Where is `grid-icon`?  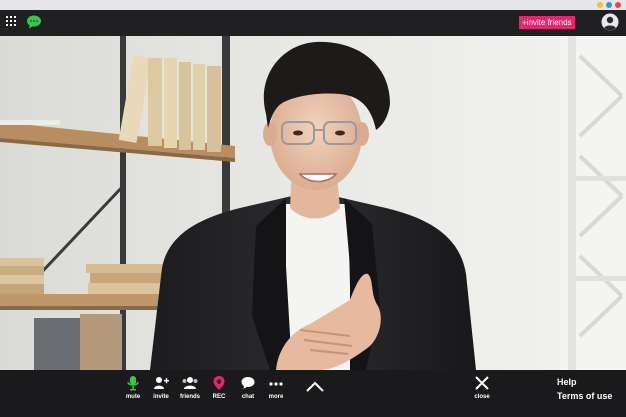 grid-icon is located at coordinates (11, 21).